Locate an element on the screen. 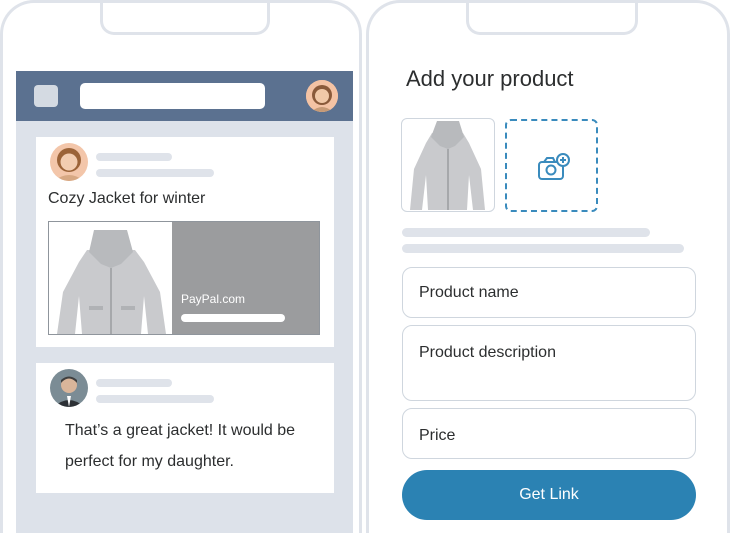 This screenshot has height=533, width=730. link-preview-card: PayPal.com is located at coordinates (184, 278).